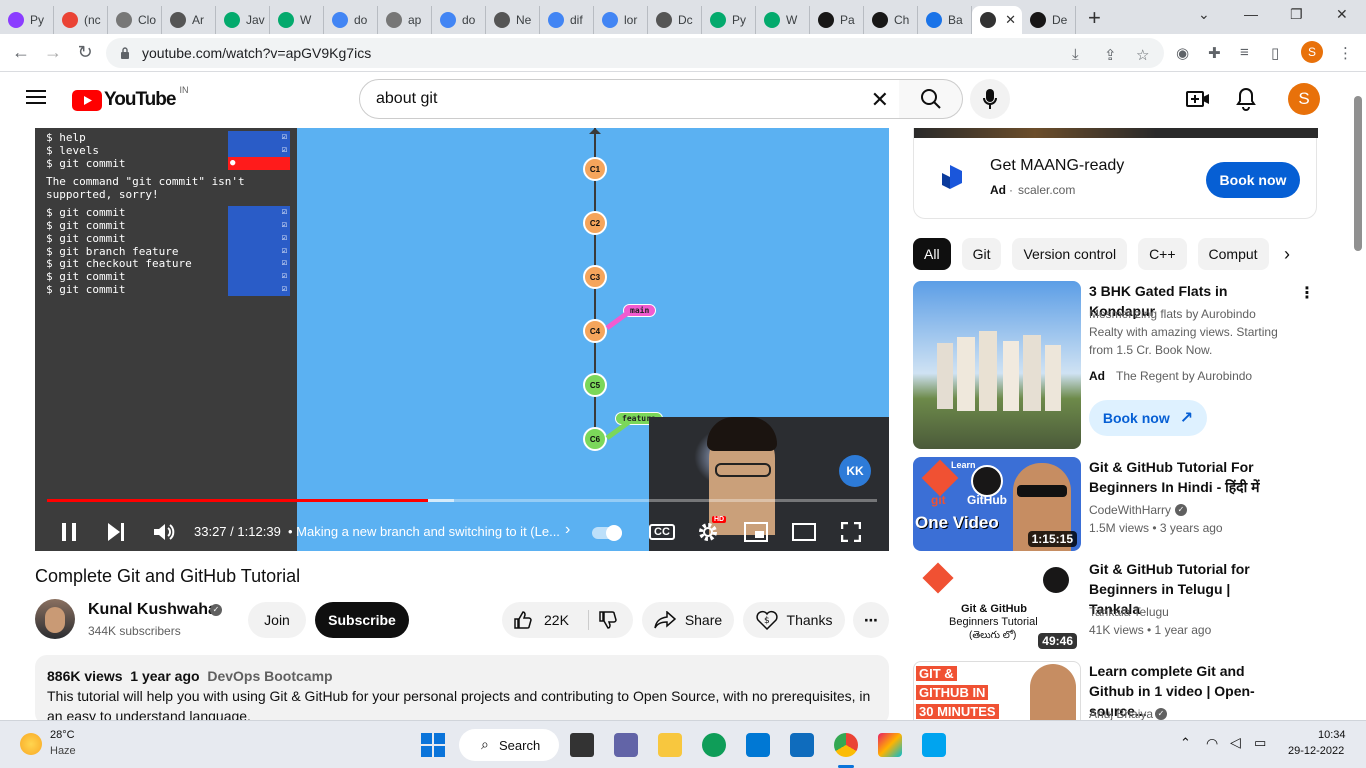  Describe the element at coordinates (662, 532) in the screenshot. I see `captions-button: CC` at that location.